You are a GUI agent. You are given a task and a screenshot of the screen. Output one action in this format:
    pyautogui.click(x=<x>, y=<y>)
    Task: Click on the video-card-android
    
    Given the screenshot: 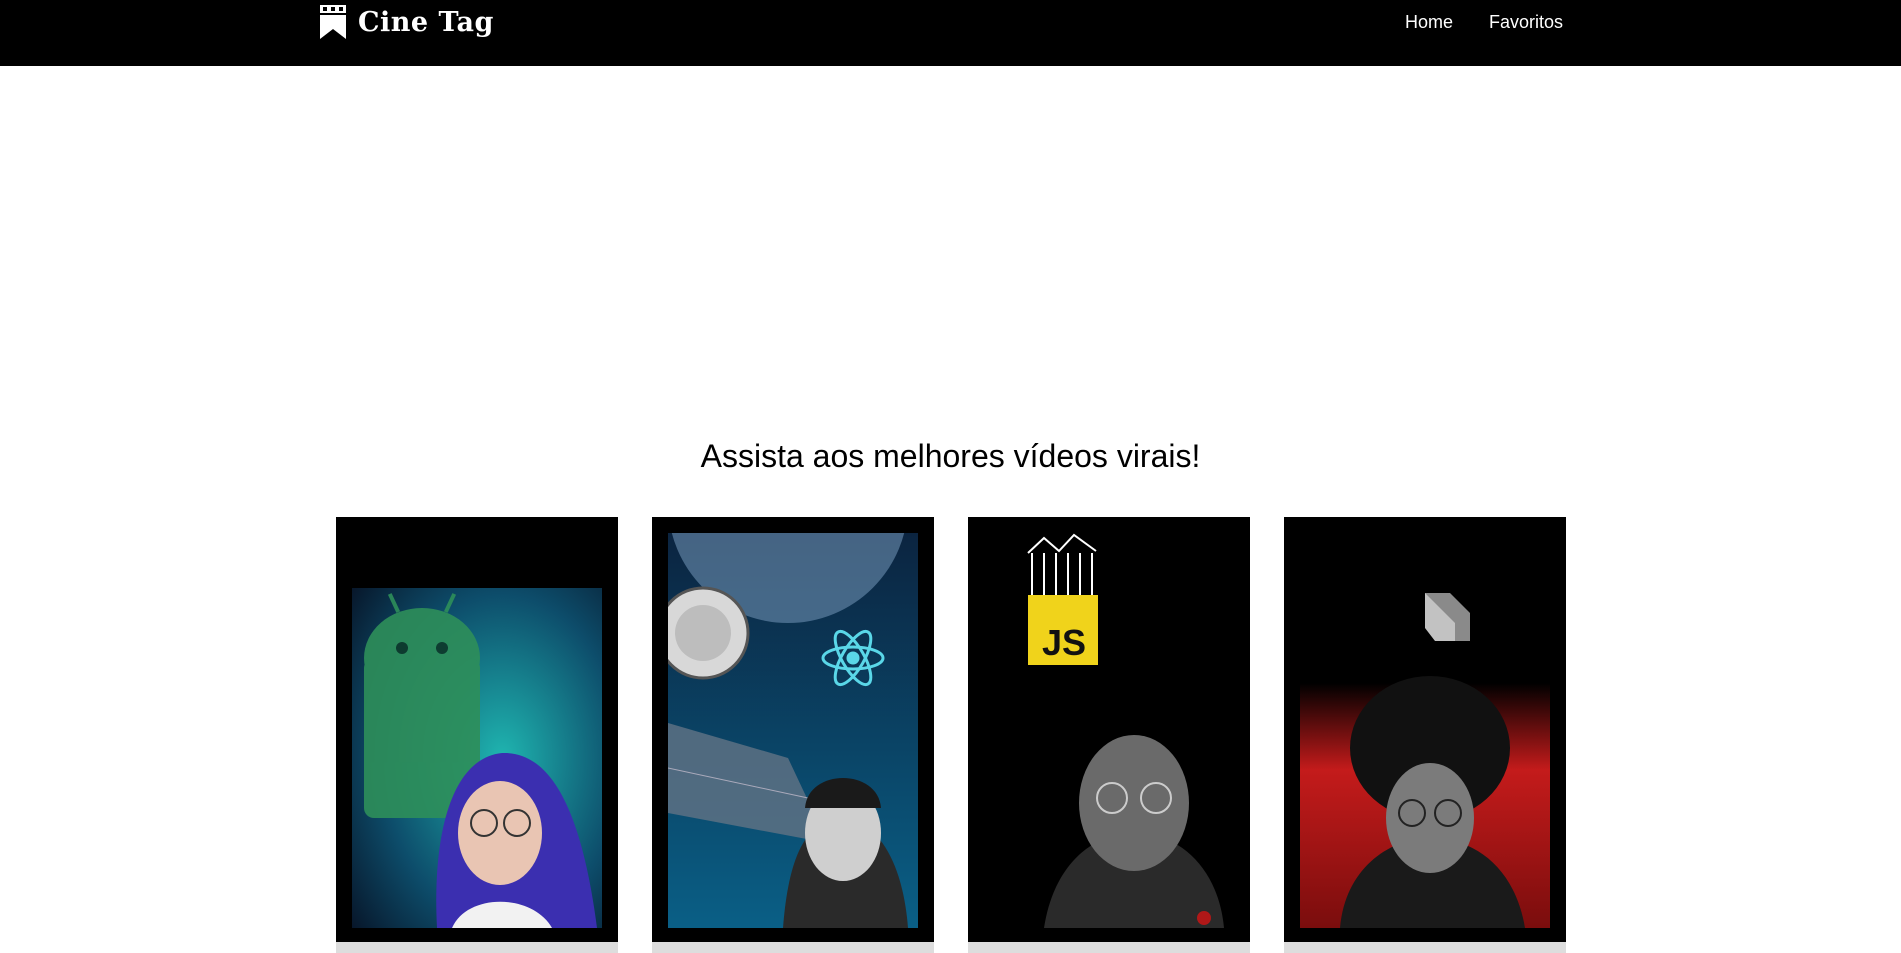 What is the action you would take?
    pyautogui.click(x=477, y=735)
    